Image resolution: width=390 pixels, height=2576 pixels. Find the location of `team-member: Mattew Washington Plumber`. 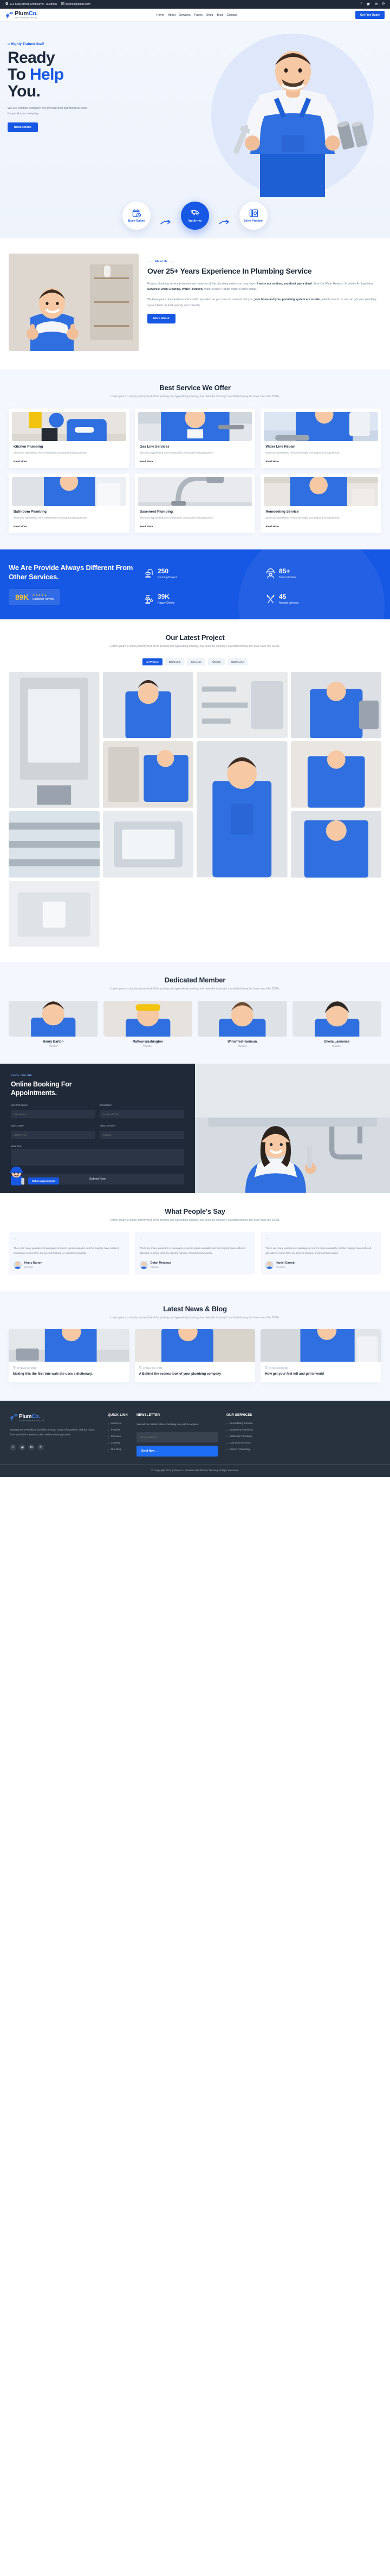

team-member: Mattew Washington Plumber is located at coordinates (147, 1023).